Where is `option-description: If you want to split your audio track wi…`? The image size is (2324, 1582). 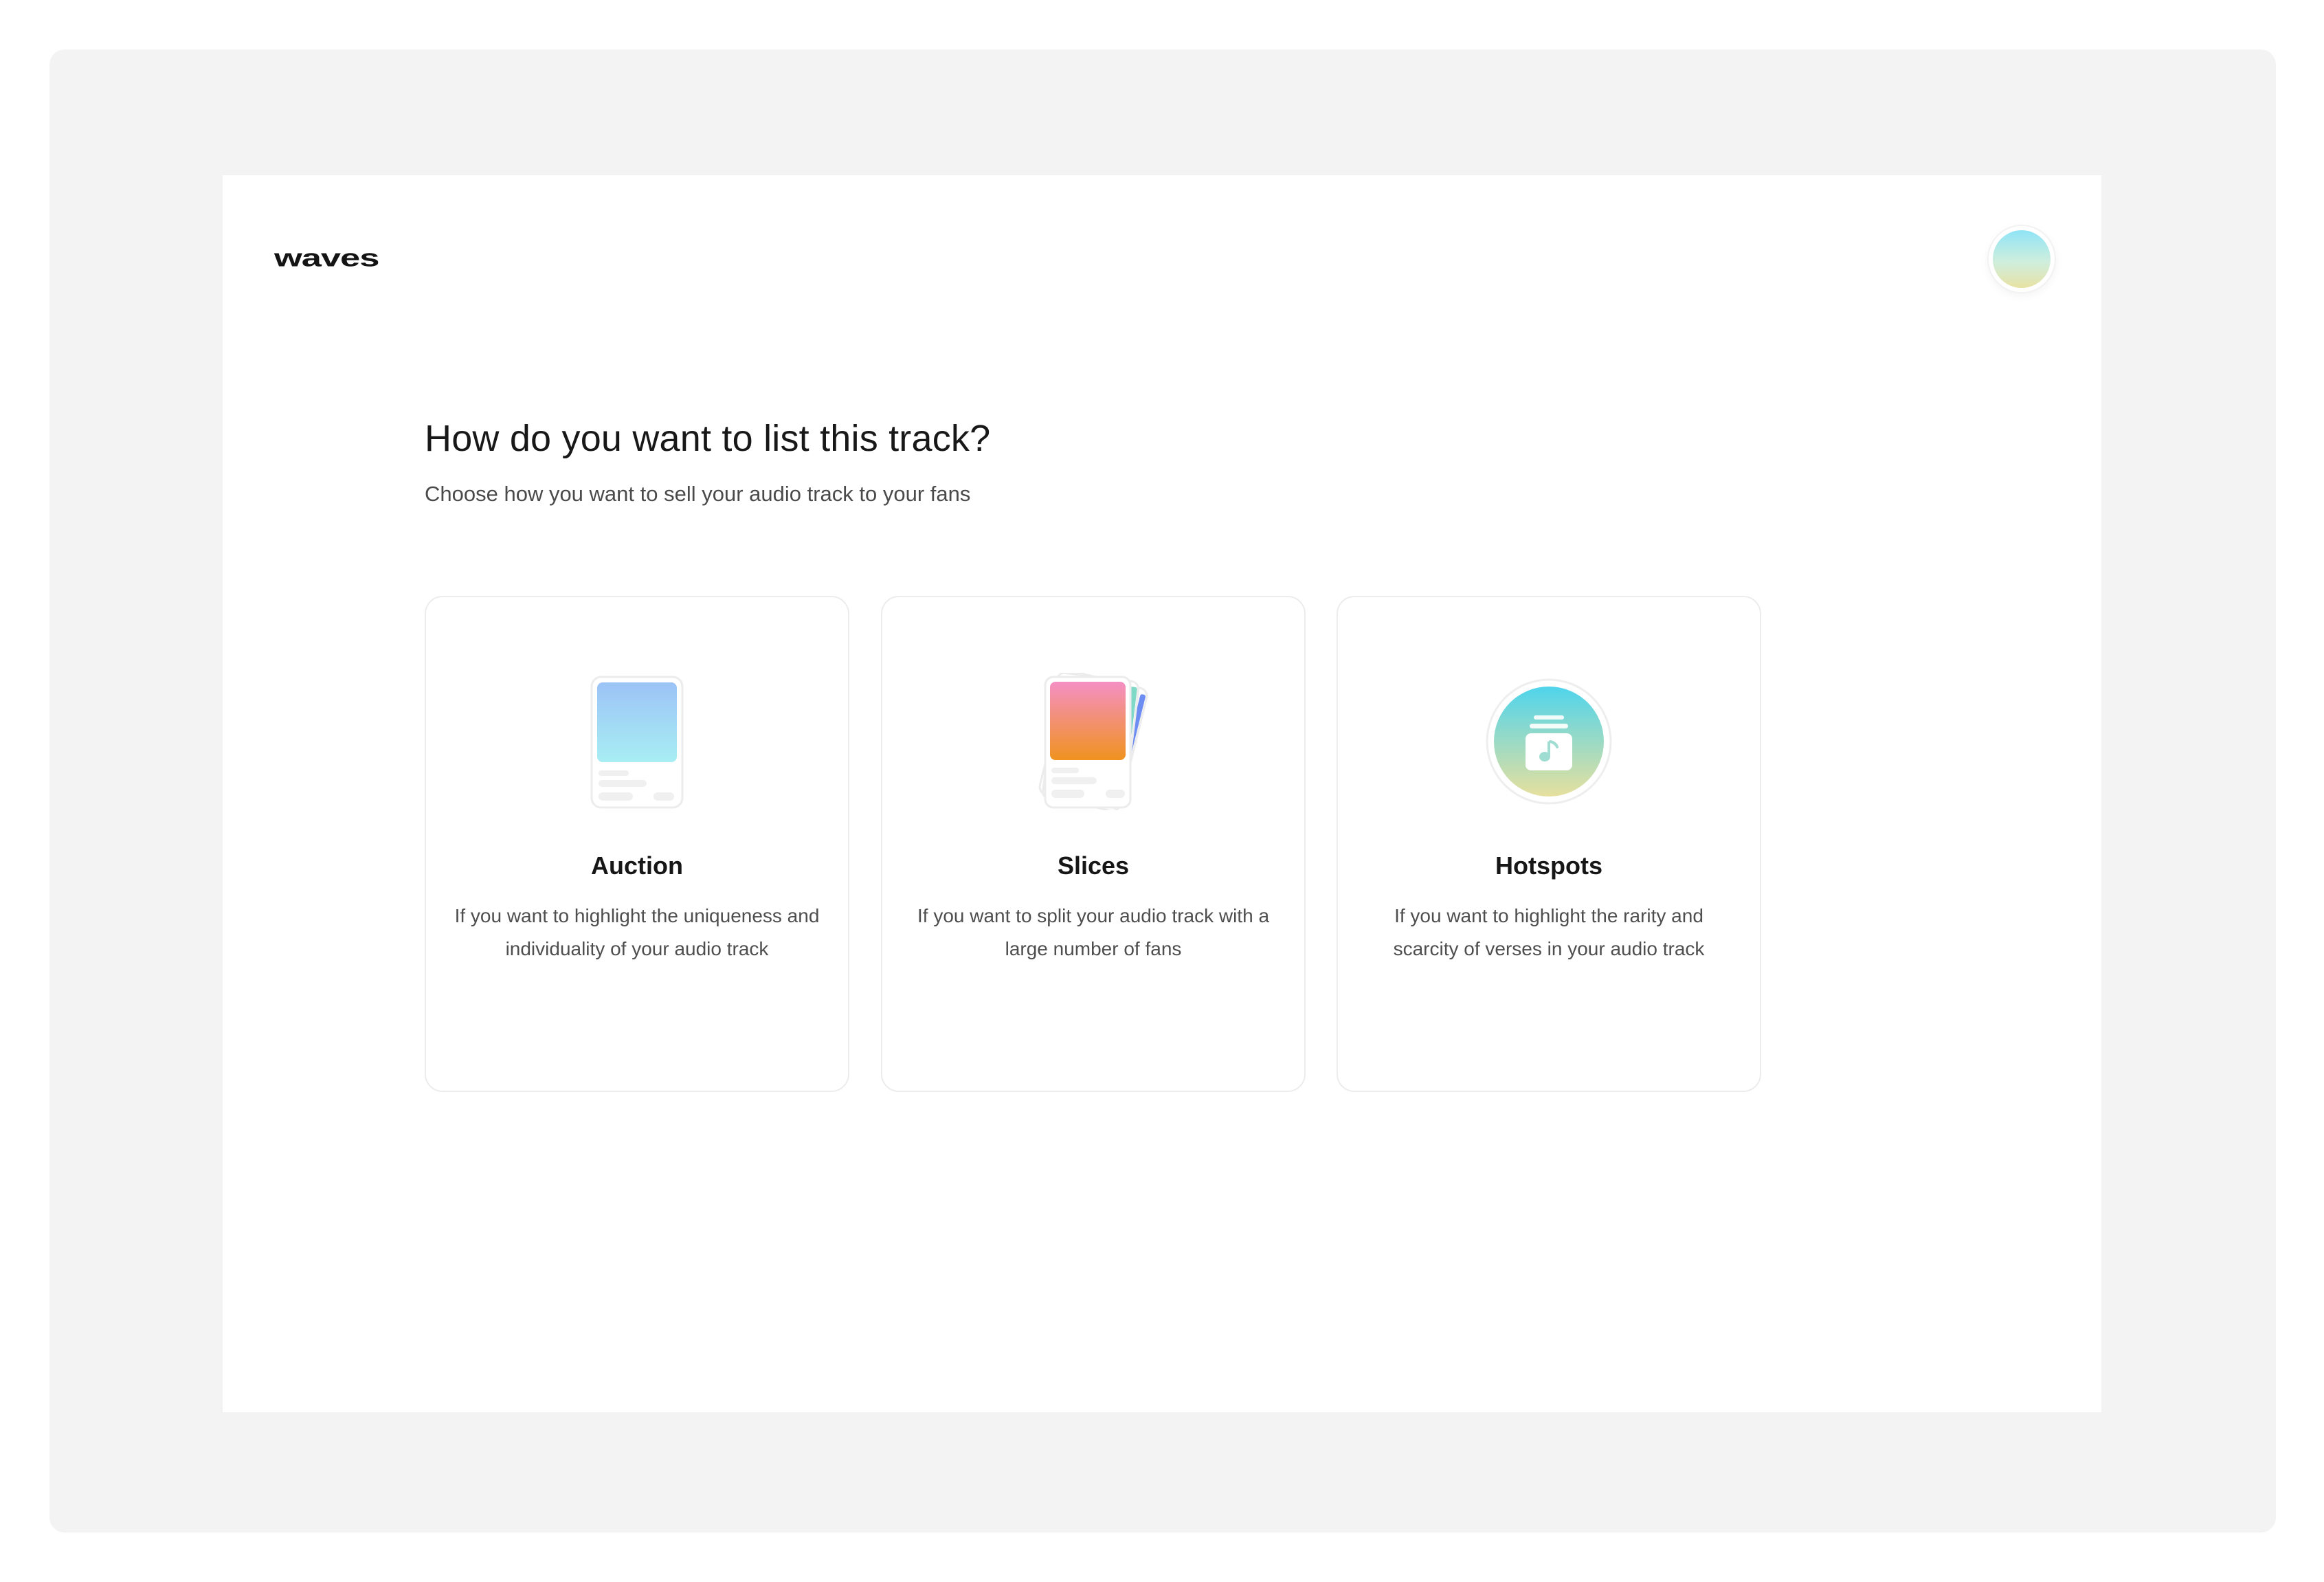 option-description: If you want to split your audio track wi… is located at coordinates (1093, 932).